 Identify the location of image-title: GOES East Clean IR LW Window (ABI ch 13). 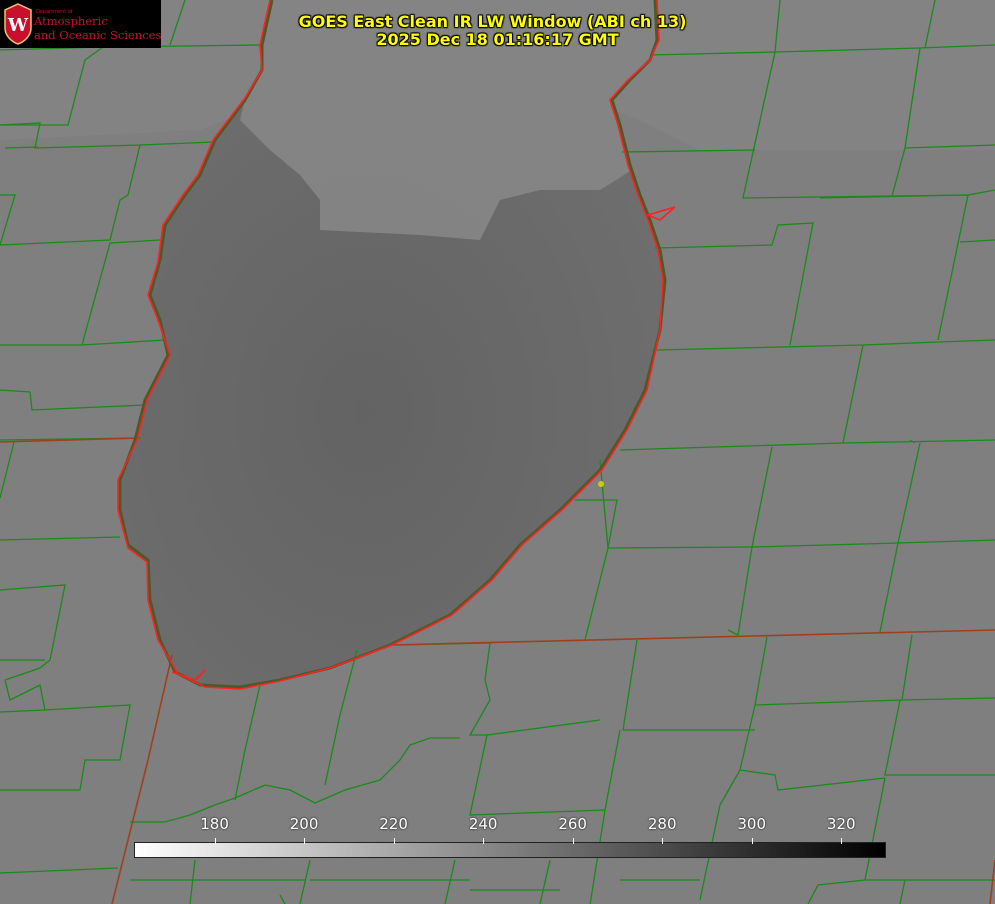
(492, 21).